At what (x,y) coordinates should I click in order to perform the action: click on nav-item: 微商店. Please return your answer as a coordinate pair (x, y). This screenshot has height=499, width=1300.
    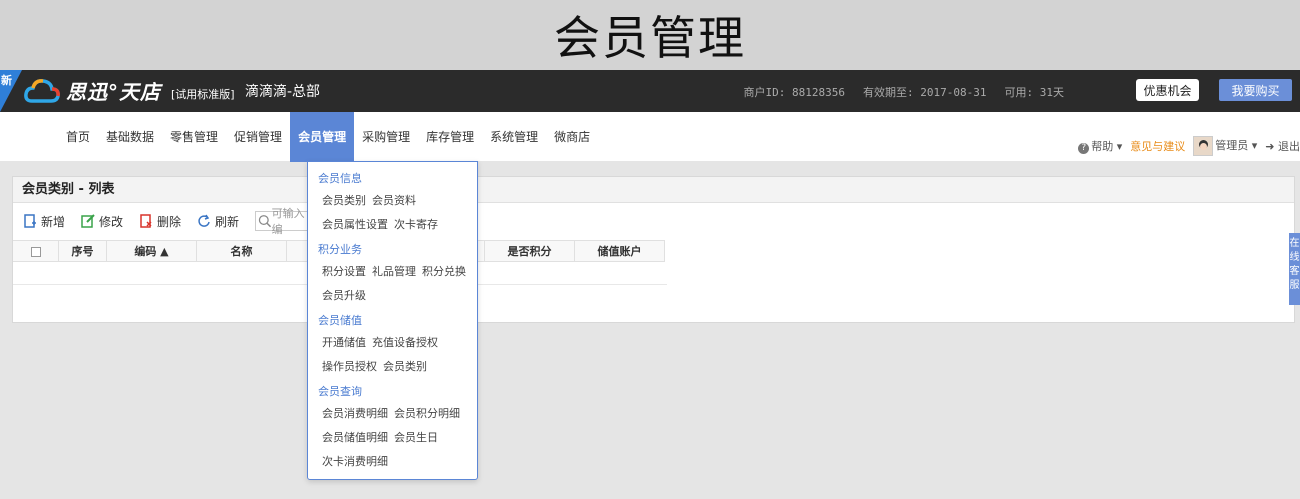
    Looking at the image, I should click on (572, 137).